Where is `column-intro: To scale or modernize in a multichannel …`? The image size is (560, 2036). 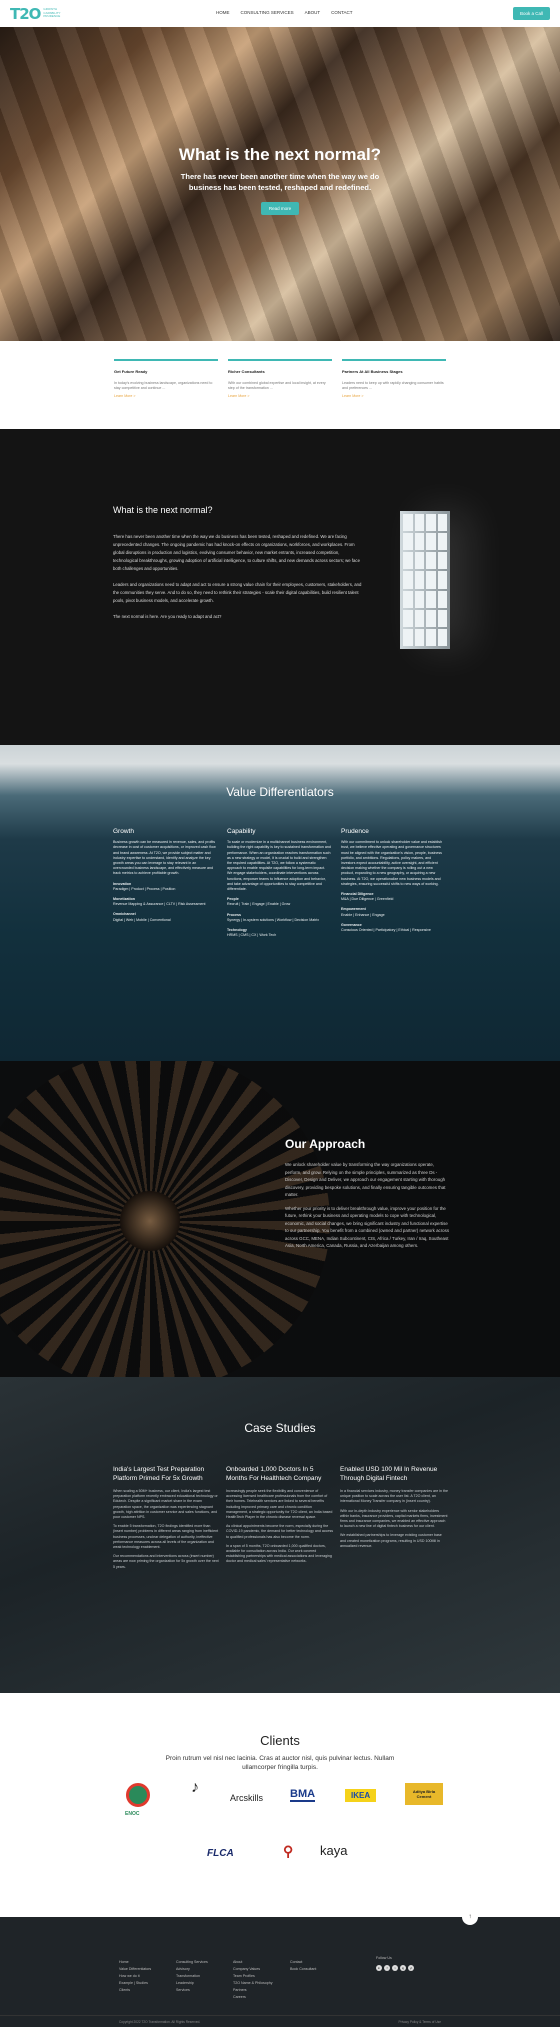
column-intro: To scale or modernize in a multichannel … is located at coordinates (279, 866).